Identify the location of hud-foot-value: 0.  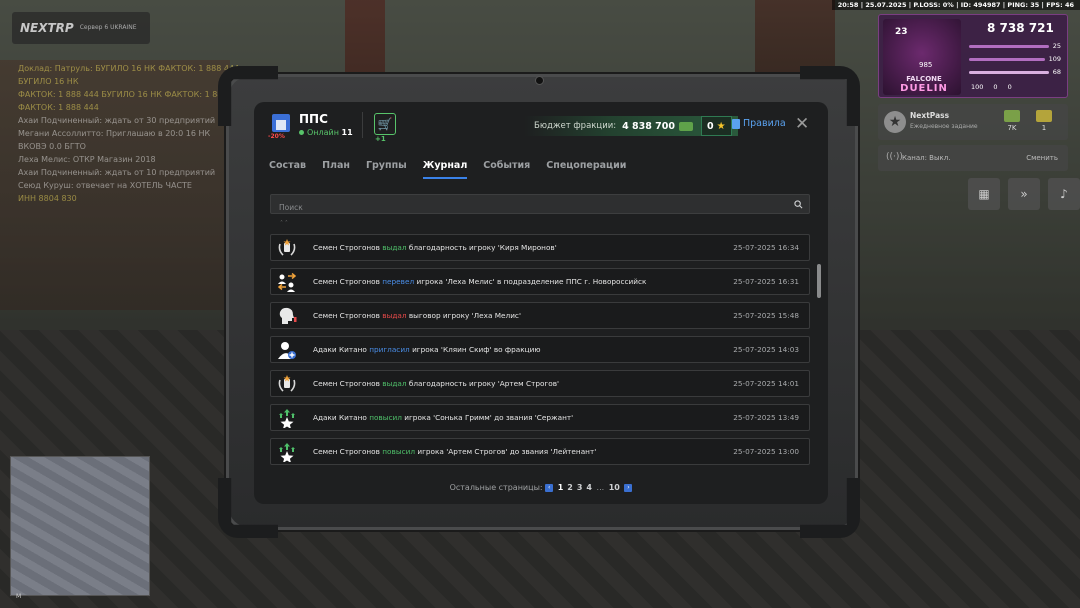
(1009, 87).